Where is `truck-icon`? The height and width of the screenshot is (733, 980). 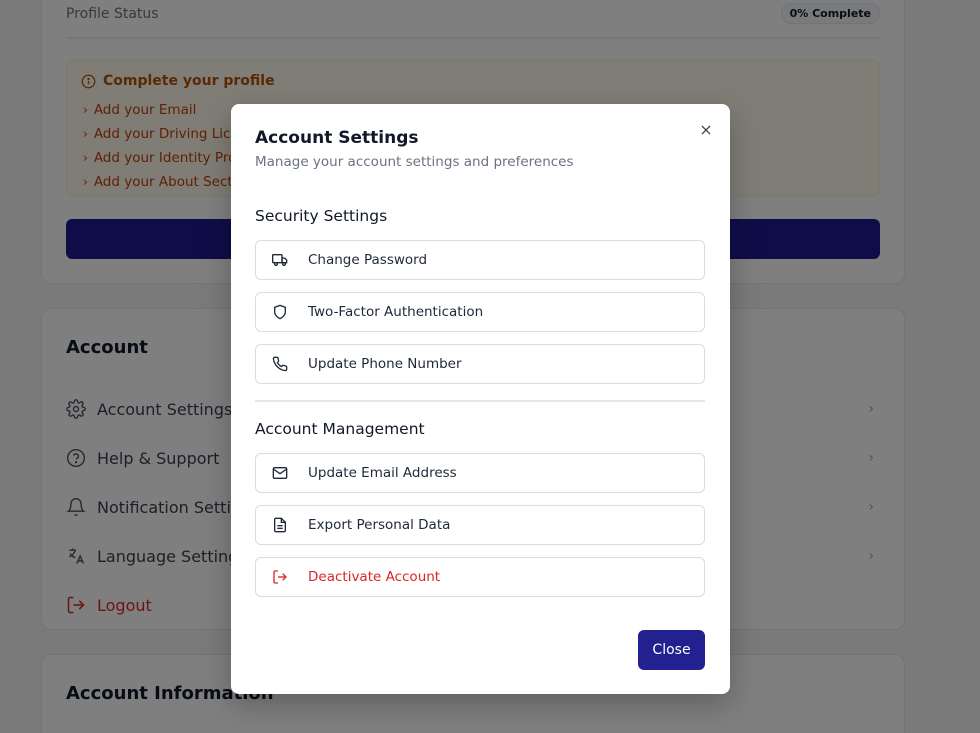 truck-icon is located at coordinates (280, 260).